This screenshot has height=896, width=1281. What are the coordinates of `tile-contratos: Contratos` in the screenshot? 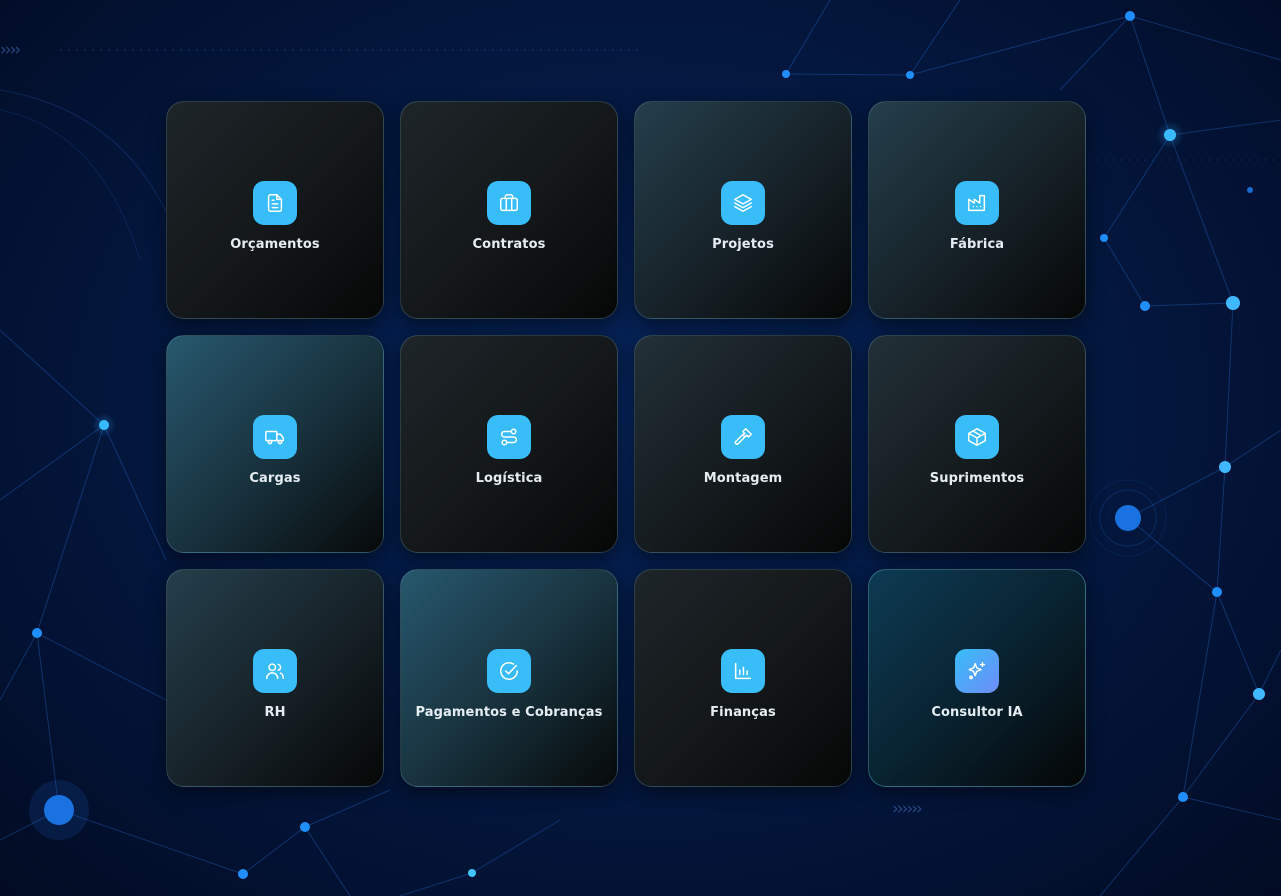 It's located at (509, 210).